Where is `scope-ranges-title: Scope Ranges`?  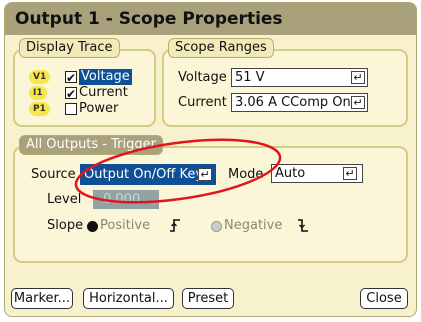 scope-ranges-title: Scope Ranges is located at coordinates (221, 48).